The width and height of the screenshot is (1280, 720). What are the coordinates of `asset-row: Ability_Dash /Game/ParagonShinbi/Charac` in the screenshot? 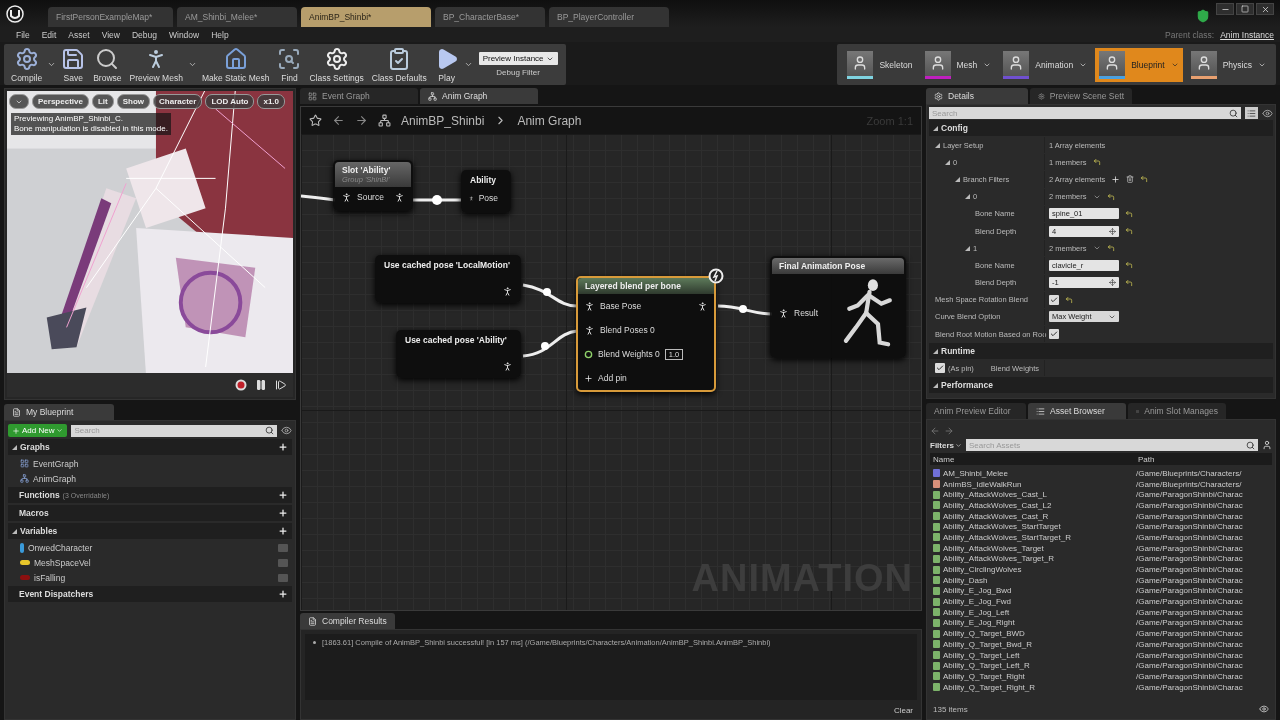 It's located at (1101, 580).